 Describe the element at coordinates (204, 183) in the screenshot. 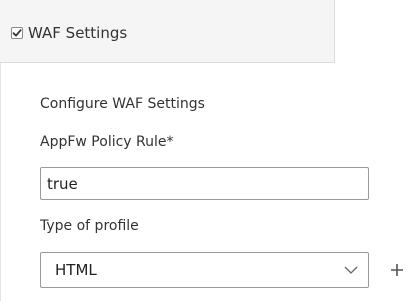

I see `policy-rule-input` at that location.